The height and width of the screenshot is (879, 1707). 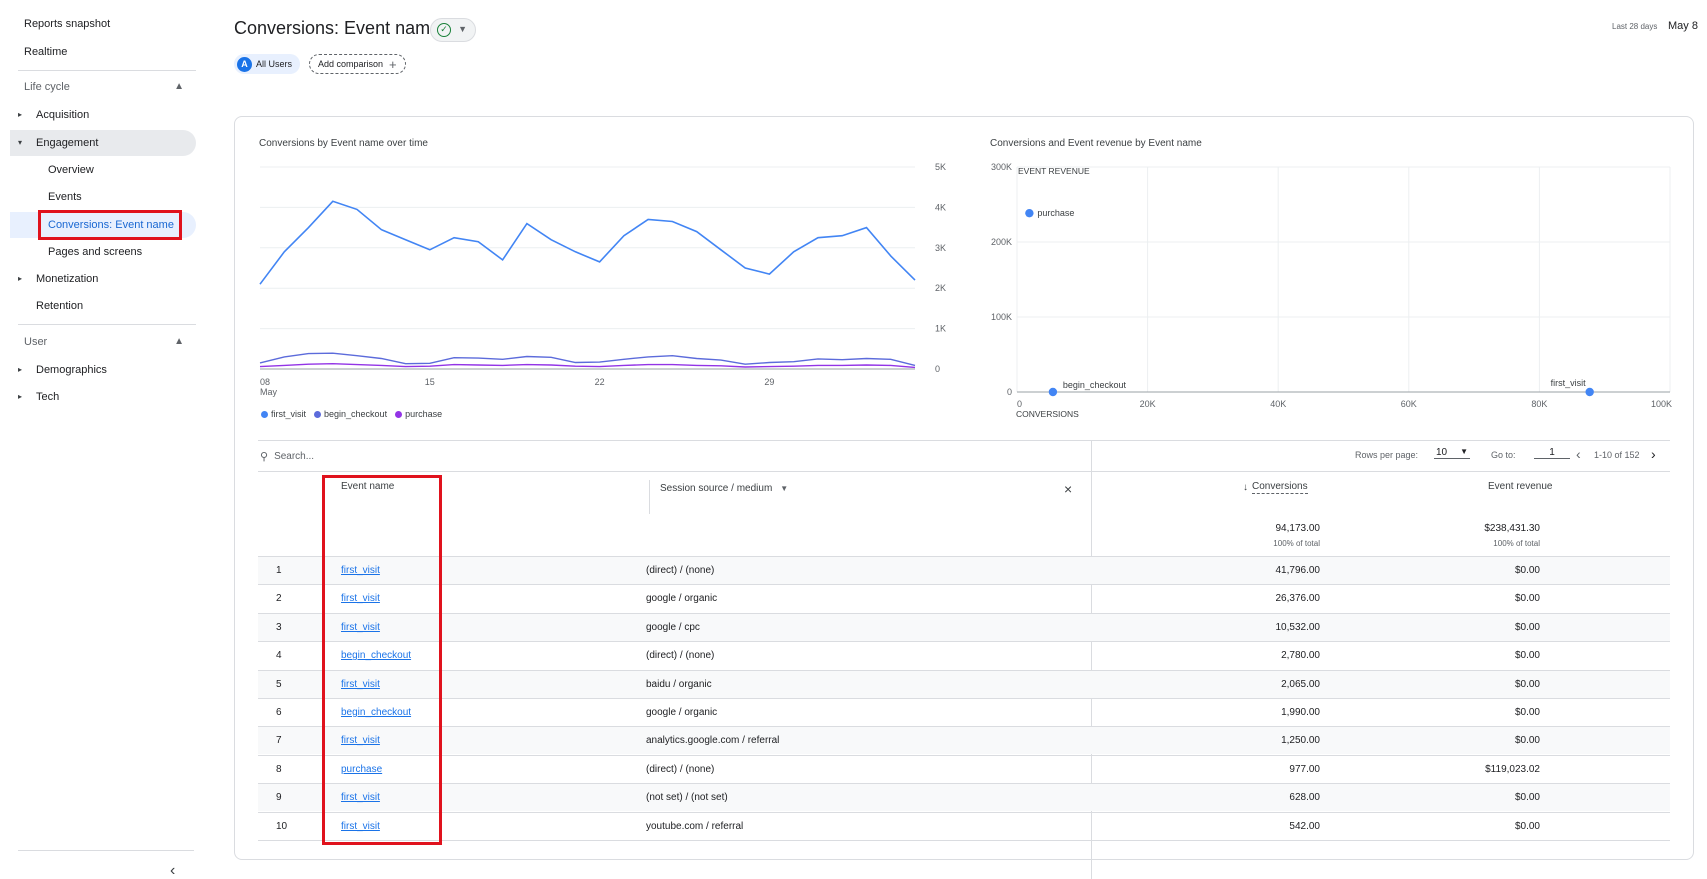 What do you see at coordinates (1304, 826) in the screenshot?
I see `conversions-cell: 542.00` at bounding box center [1304, 826].